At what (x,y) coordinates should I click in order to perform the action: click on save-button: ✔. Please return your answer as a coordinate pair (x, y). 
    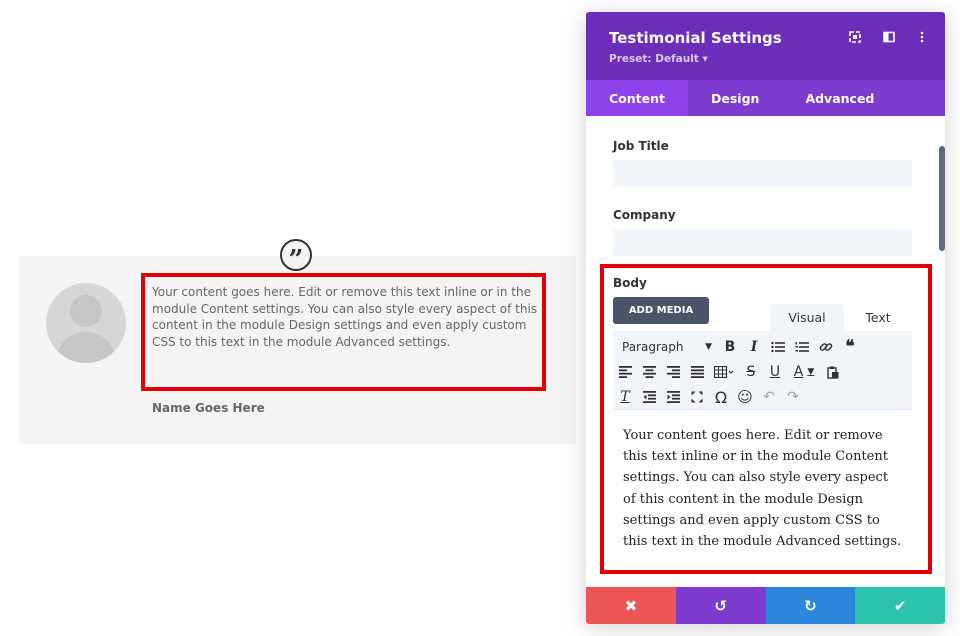
    Looking at the image, I should click on (900, 605).